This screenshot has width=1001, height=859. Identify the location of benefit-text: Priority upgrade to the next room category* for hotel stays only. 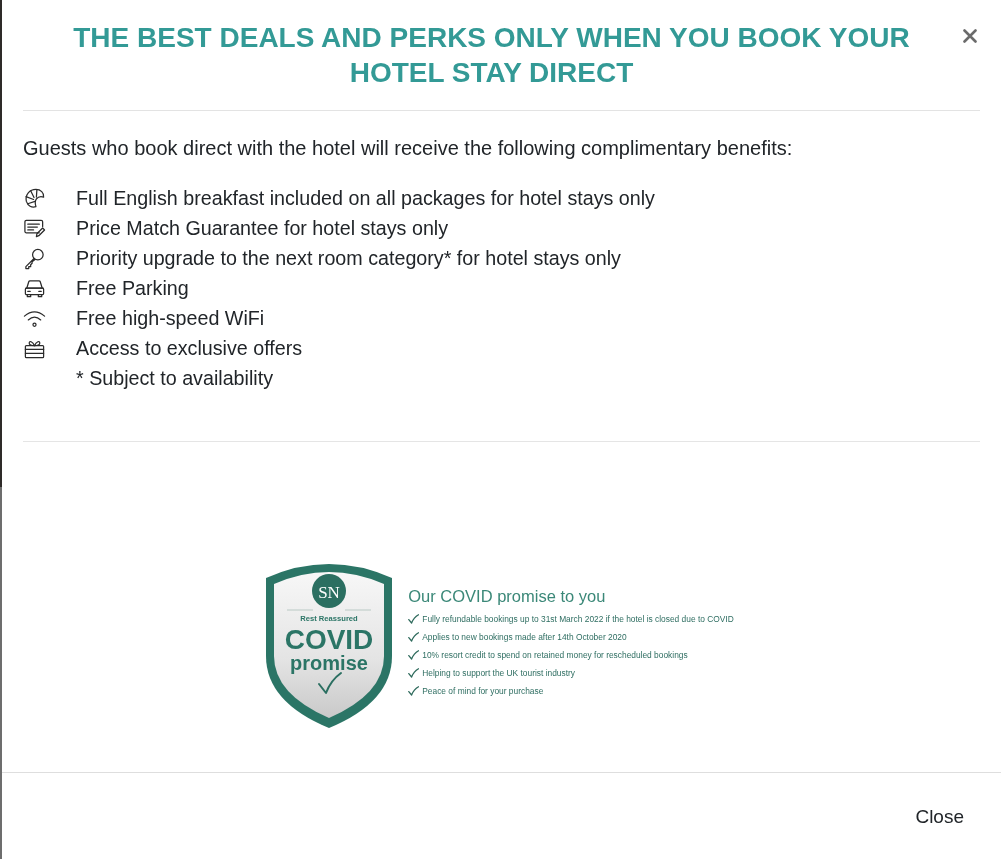
(348, 258).